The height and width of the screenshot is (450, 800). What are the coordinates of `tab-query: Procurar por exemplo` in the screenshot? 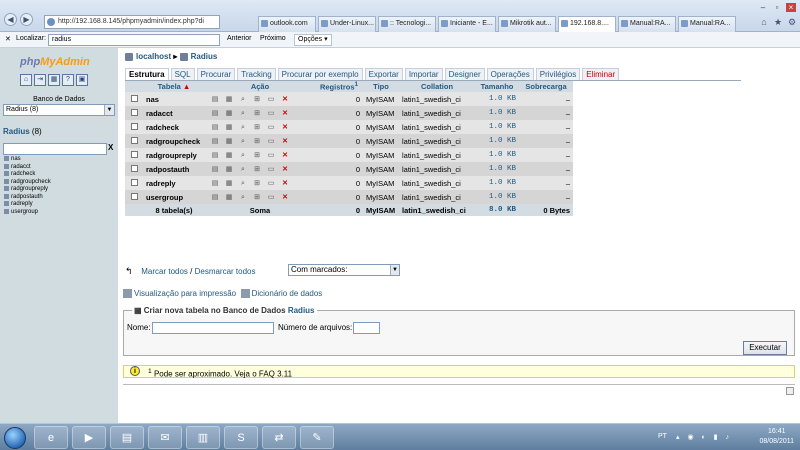 It's located at (320, 74).